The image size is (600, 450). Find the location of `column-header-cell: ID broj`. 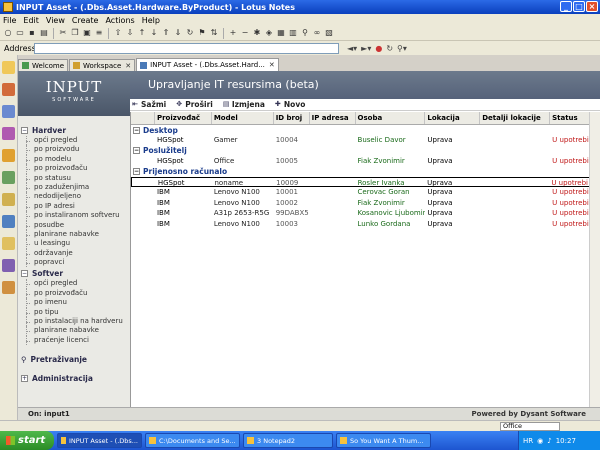

column-header-cell: ID broj is located at coordinates (292, 118).